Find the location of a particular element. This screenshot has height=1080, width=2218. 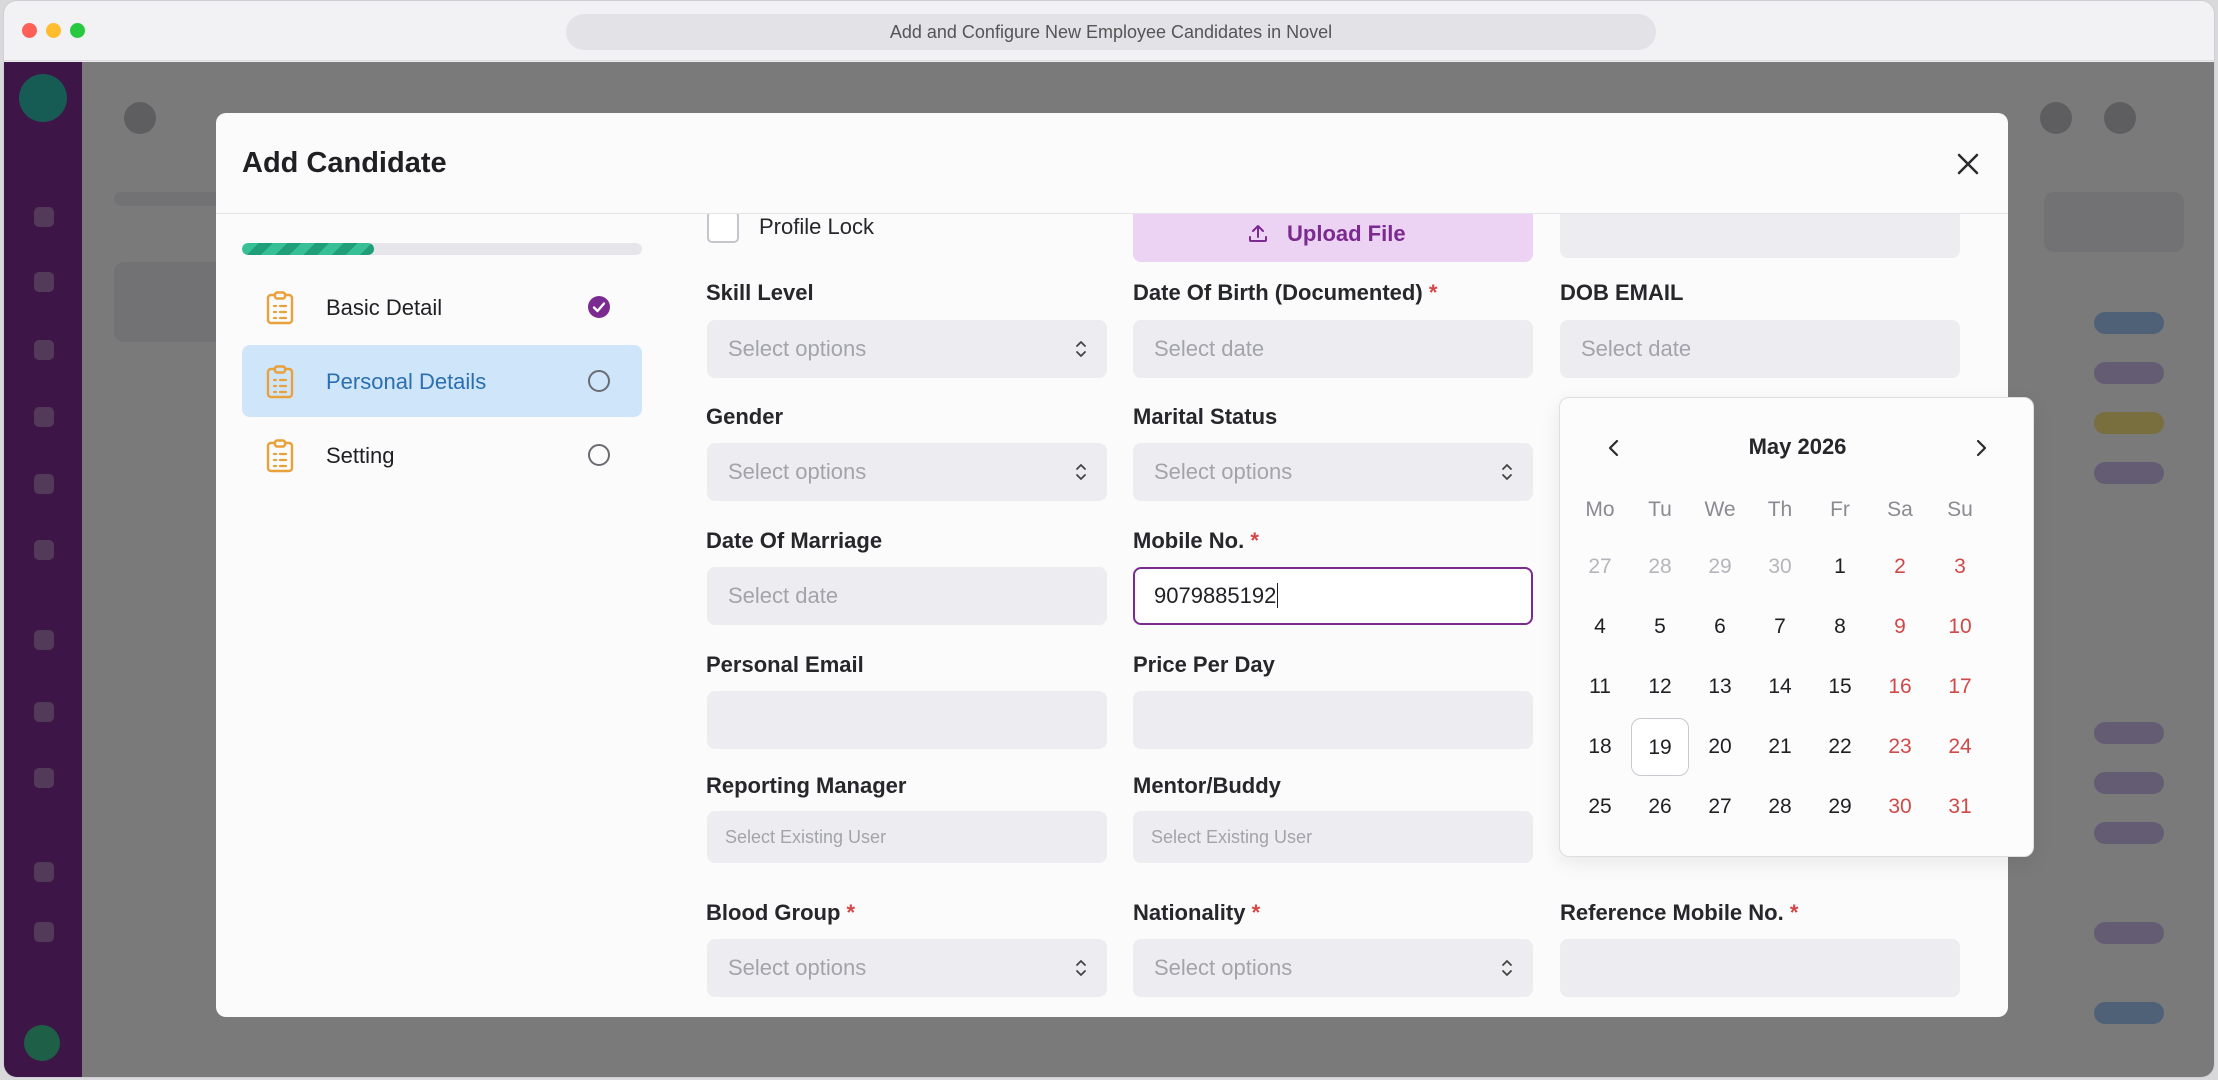

mobile-no-input: 9079885192 is located at coordinates (1333, 596).